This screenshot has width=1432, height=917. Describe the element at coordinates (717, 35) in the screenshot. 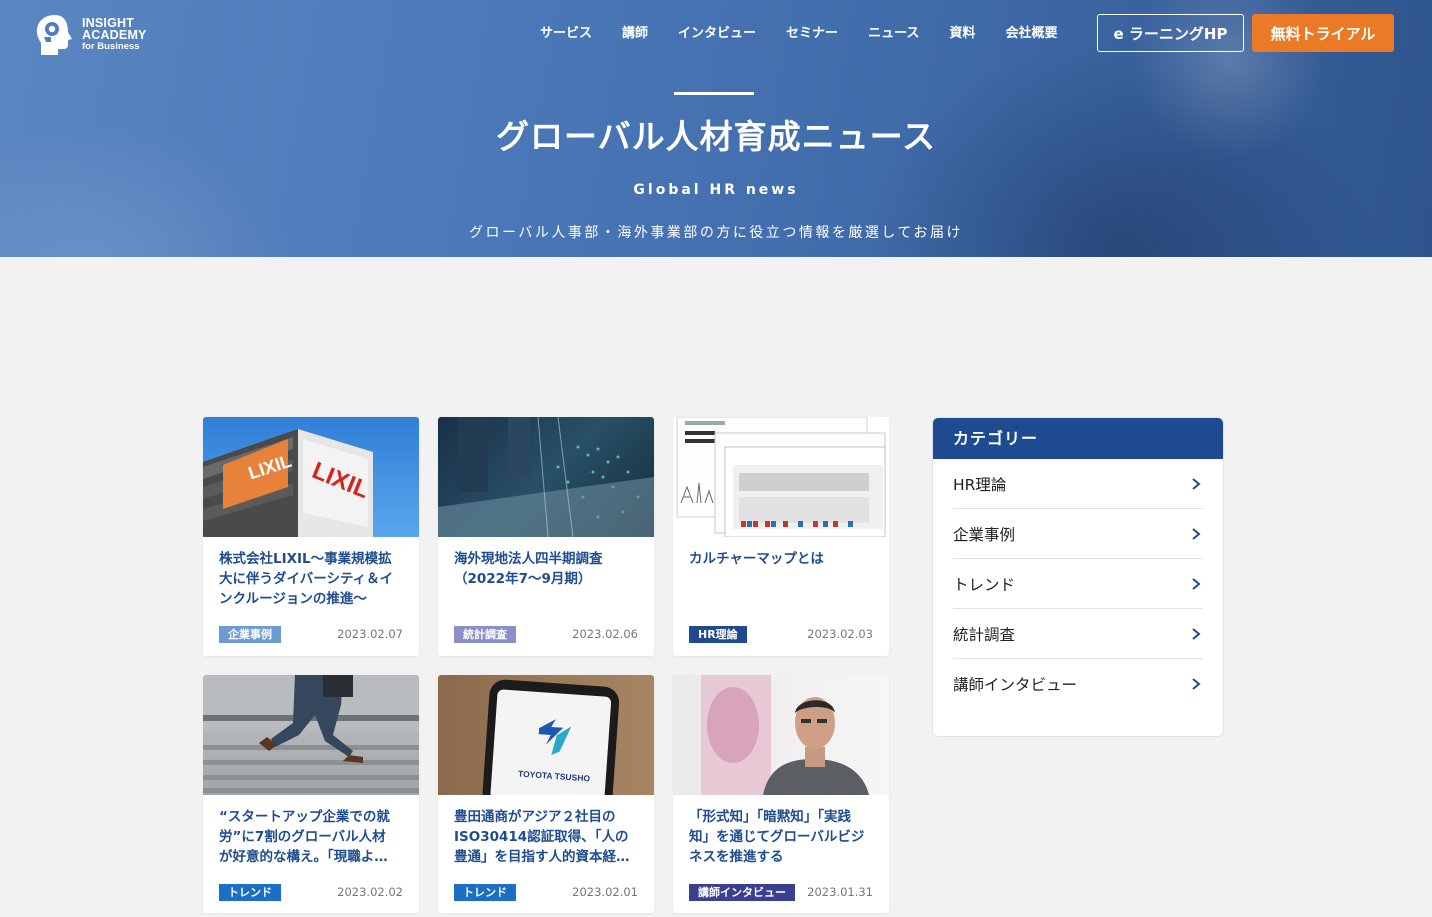

I see `nav-item-interviews: インタビュー` at that location.